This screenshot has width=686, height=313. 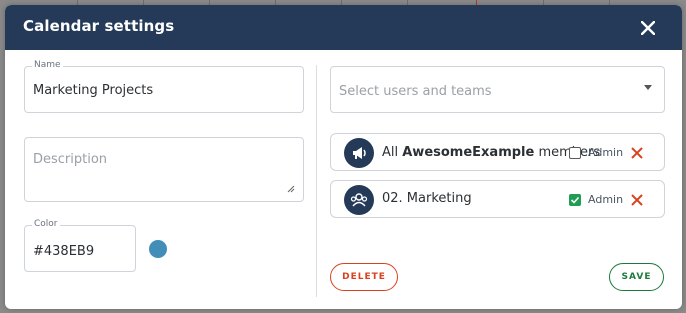 What do you see at coordinates (164, 169) in the screenshot?
I see `description-field: Description` at bounding box center [164, 169].